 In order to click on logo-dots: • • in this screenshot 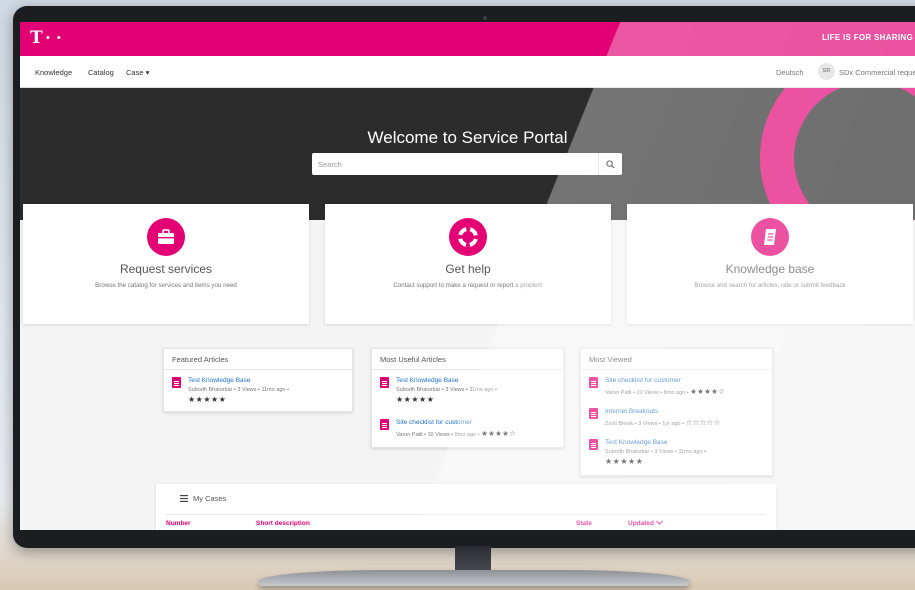, I will do `click(54, 38)`.